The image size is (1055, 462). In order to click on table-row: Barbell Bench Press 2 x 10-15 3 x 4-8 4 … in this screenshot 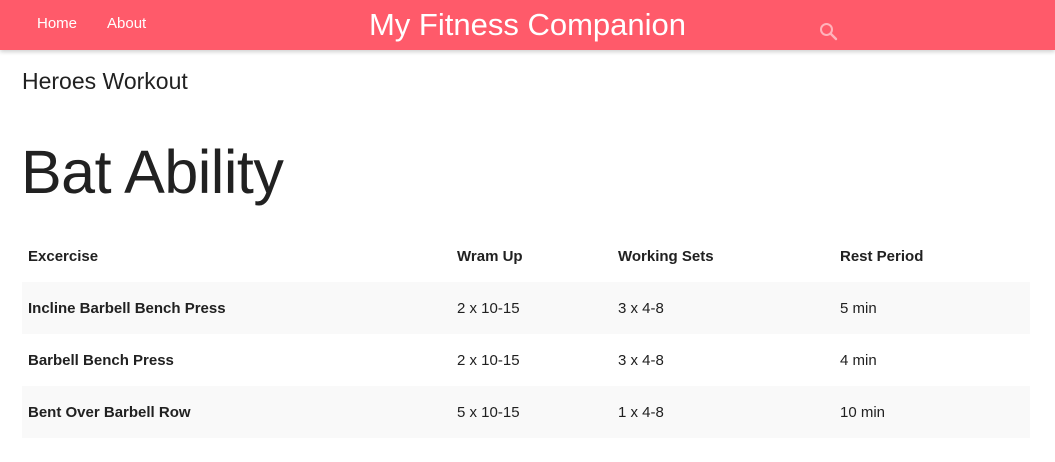, I will do `click(526, 360)`.